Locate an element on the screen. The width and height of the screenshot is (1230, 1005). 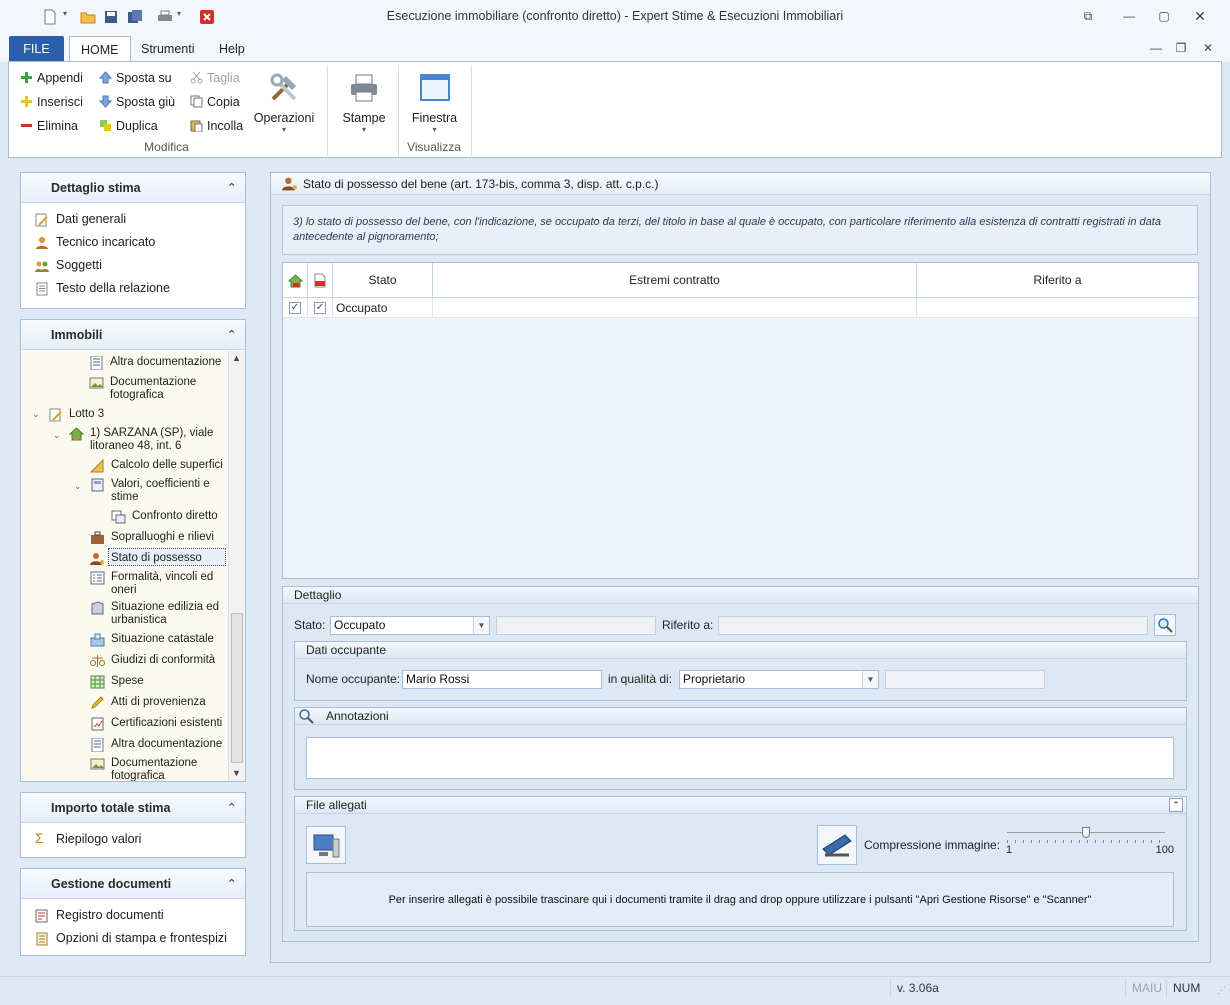
search-button is located at coordinates (1165, 625).